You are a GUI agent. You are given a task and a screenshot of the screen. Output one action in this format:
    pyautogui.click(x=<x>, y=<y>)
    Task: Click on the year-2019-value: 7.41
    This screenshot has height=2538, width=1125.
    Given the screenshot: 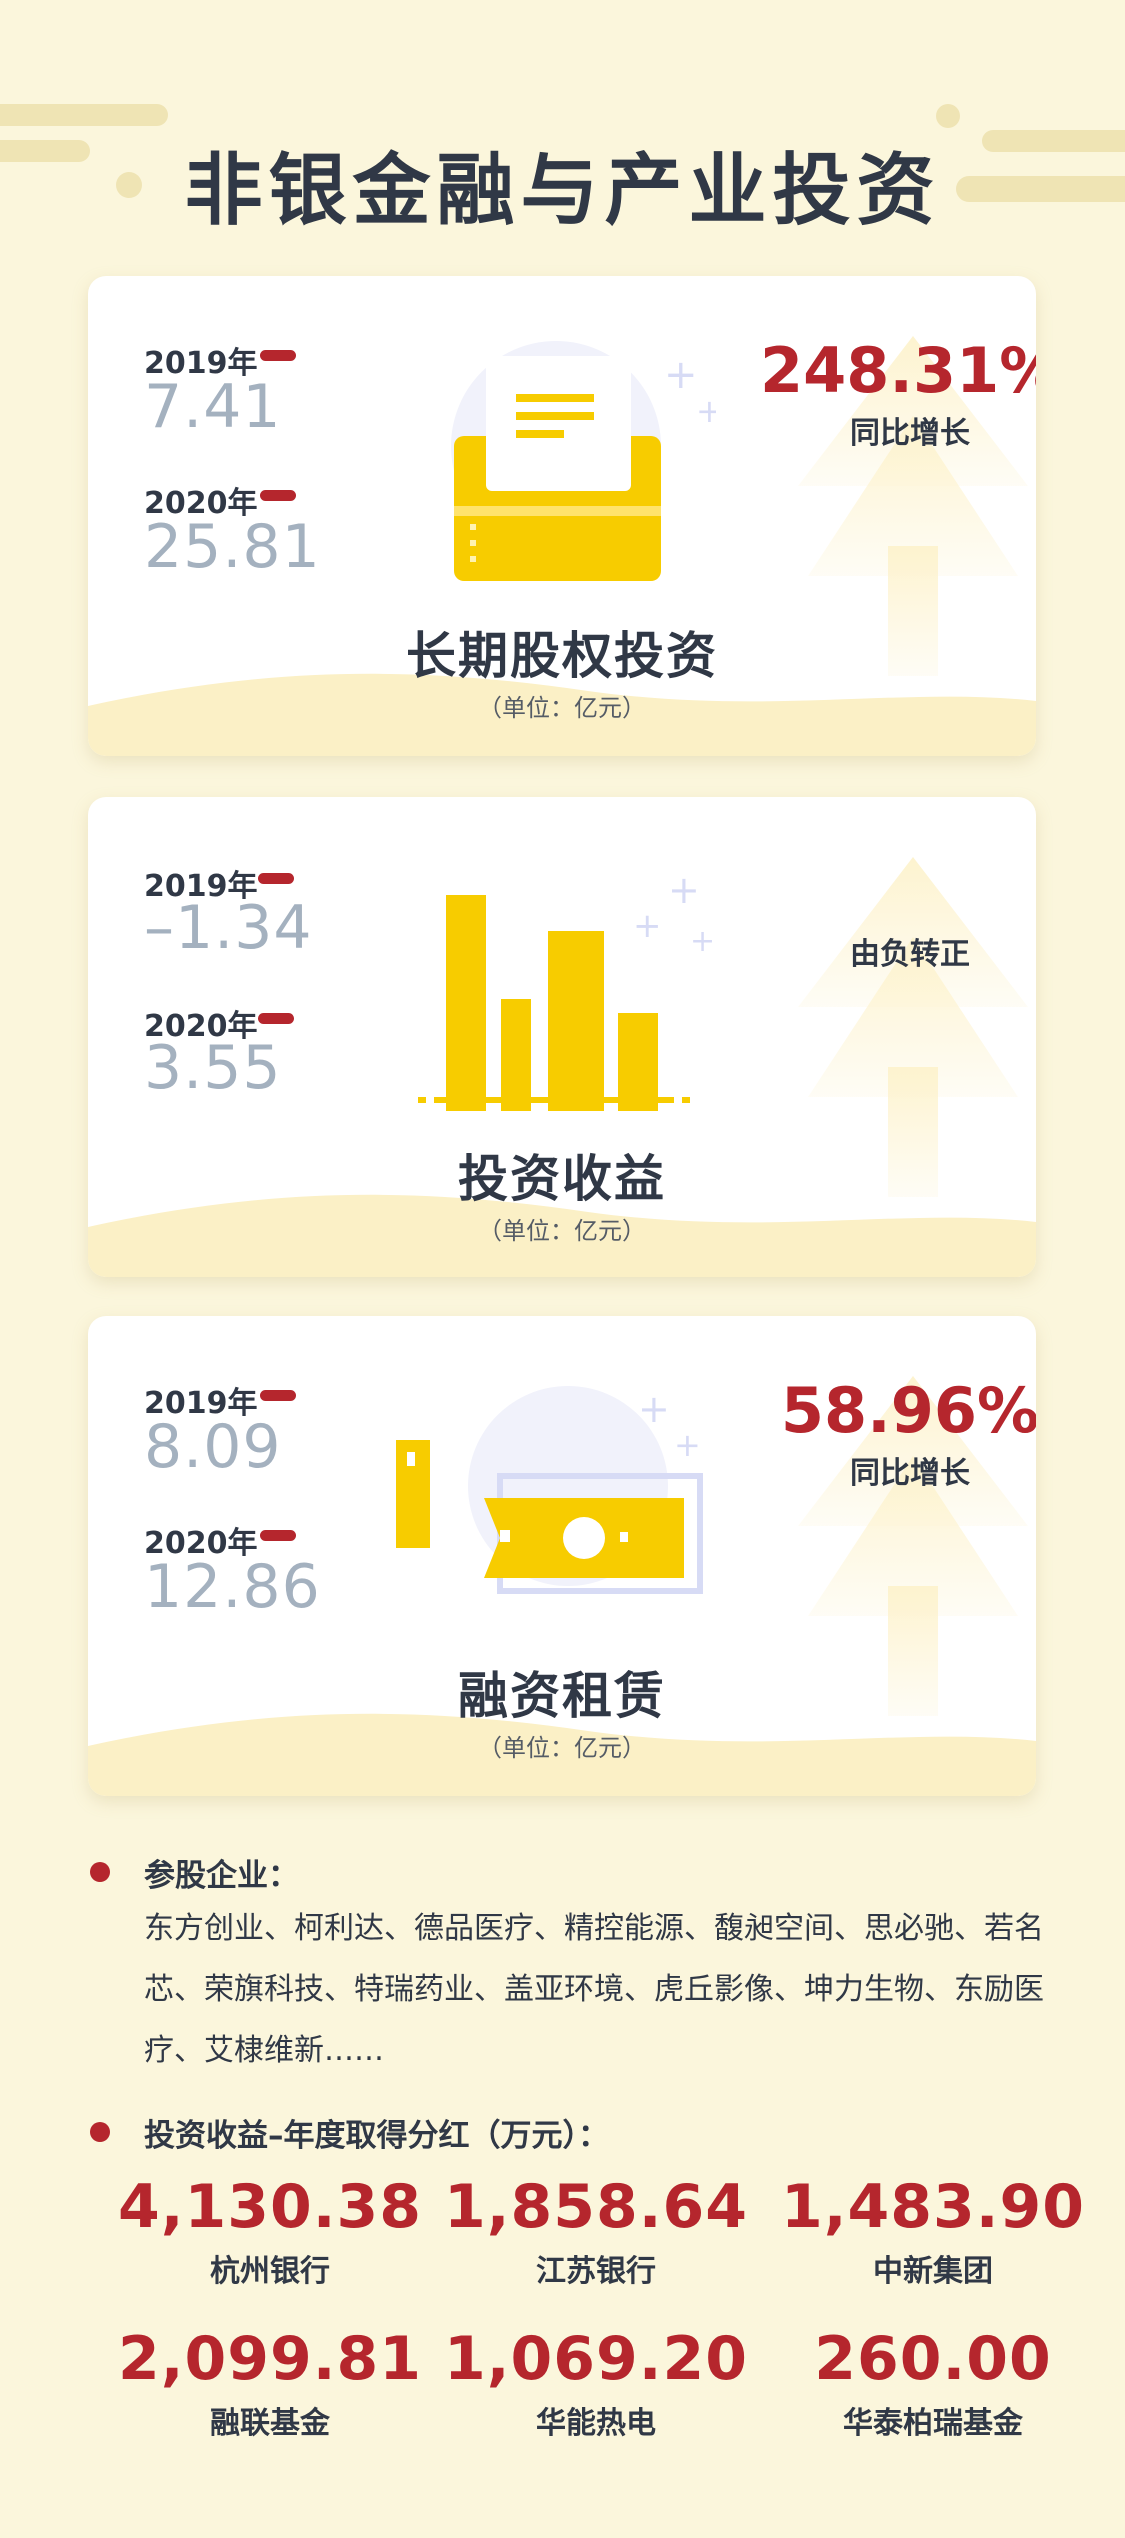 What is the action you would take?
    pyautogui.click(x=213, y=407)
    